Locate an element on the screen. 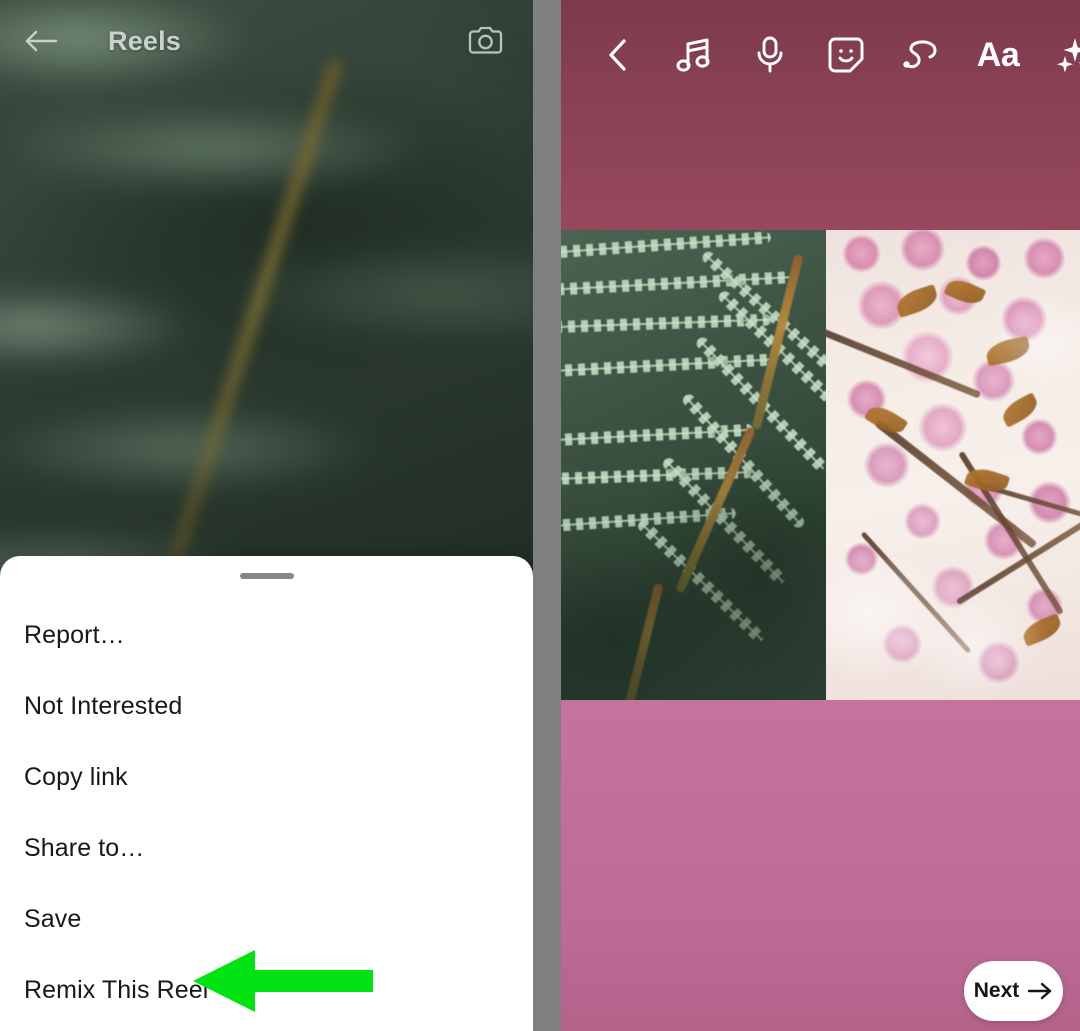 The width and height of the screenshot is (1080, 1031). menu-item-label: Not Interested is located at coordinates (103, 706).